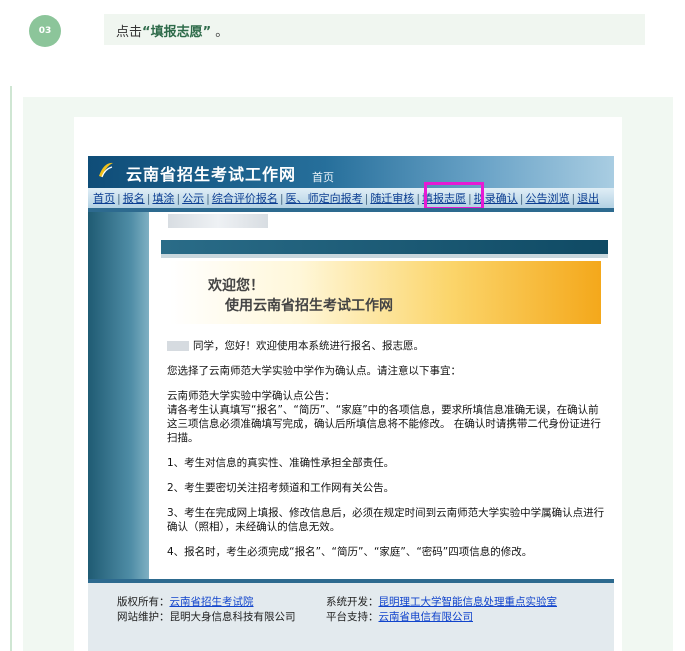 The image size is (685, 651). I want to click on footer-maintenance: 网站维护：昆明大身信息科技有限公司, so click(206, 617).